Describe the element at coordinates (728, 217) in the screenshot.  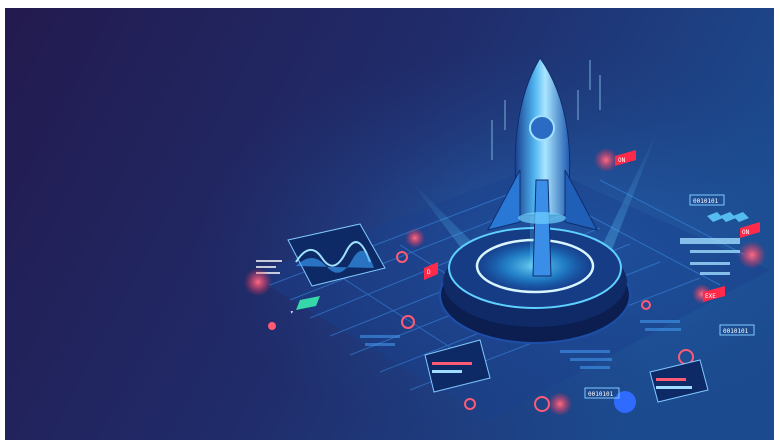
I see `right-chevrons` at that location.